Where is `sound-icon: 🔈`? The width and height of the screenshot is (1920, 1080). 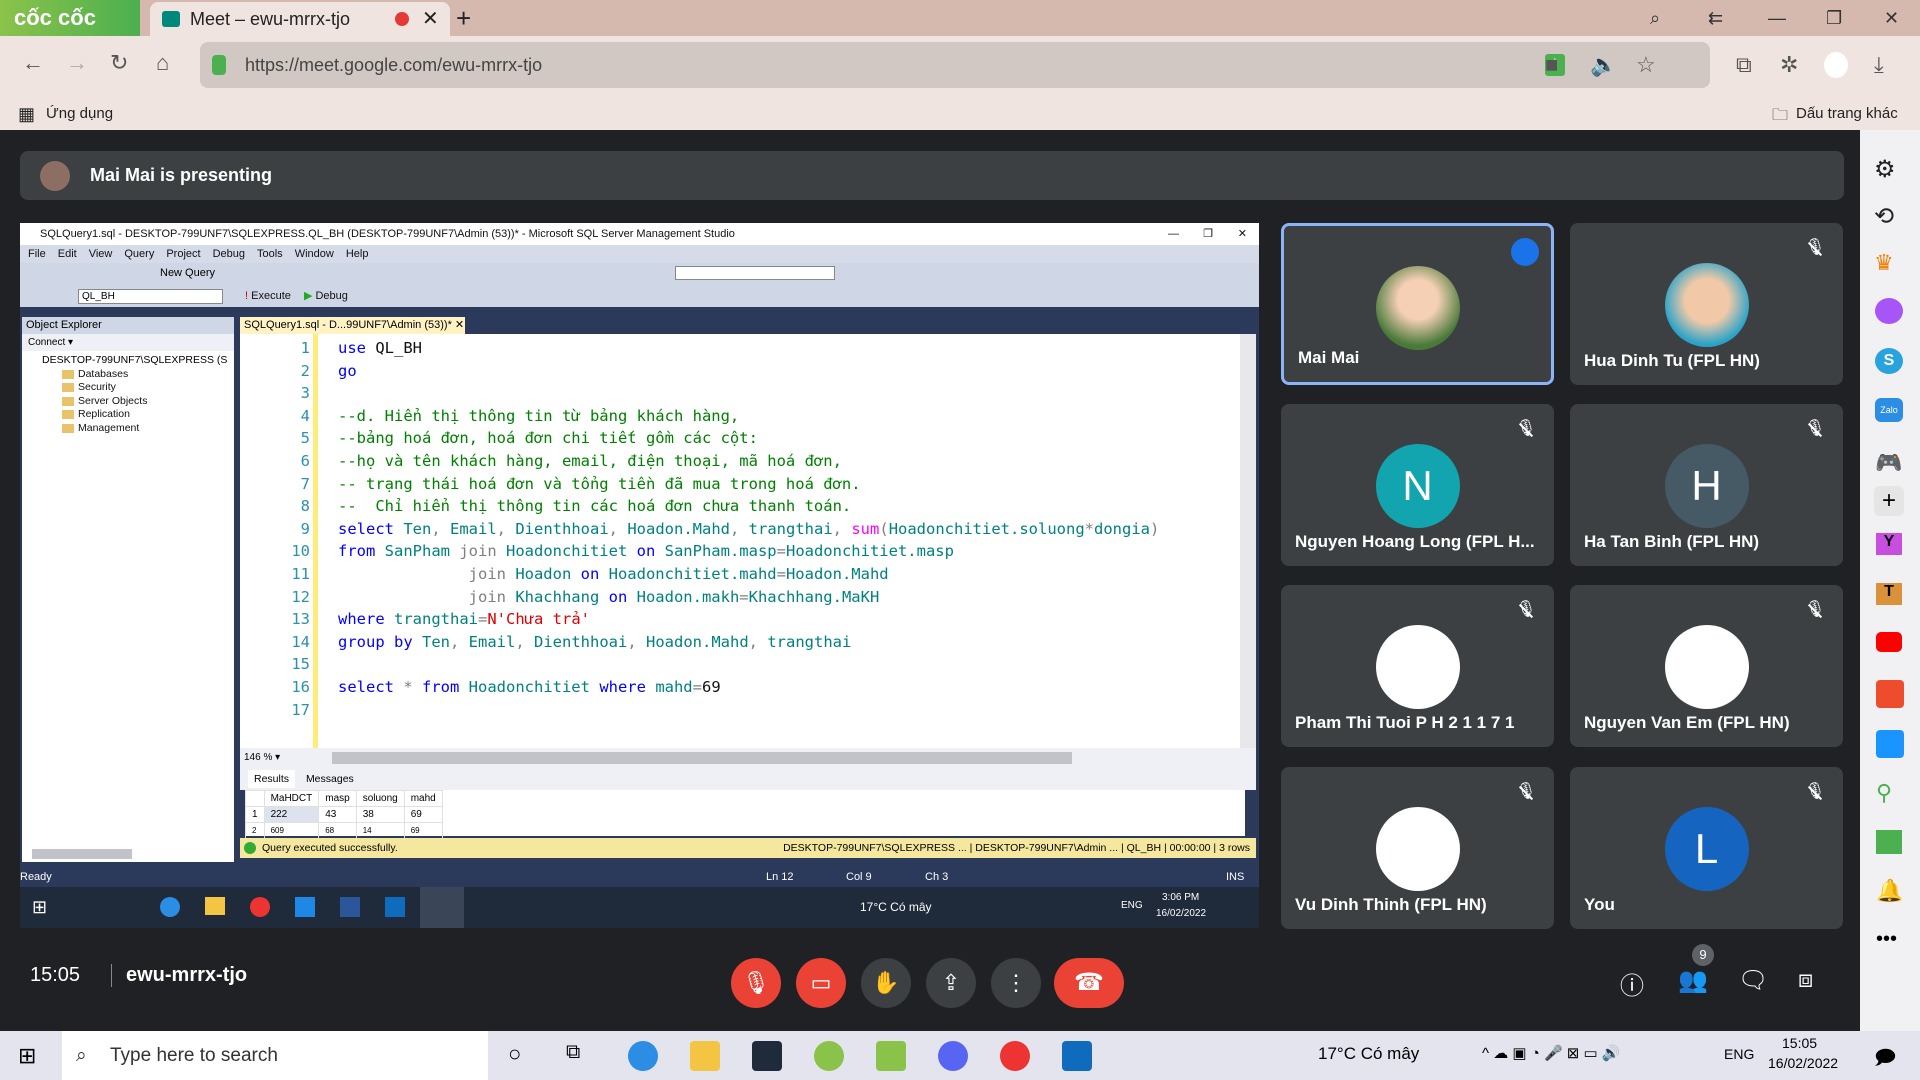 sound-icon: 🔈 is located at coordinates (1603, 65).